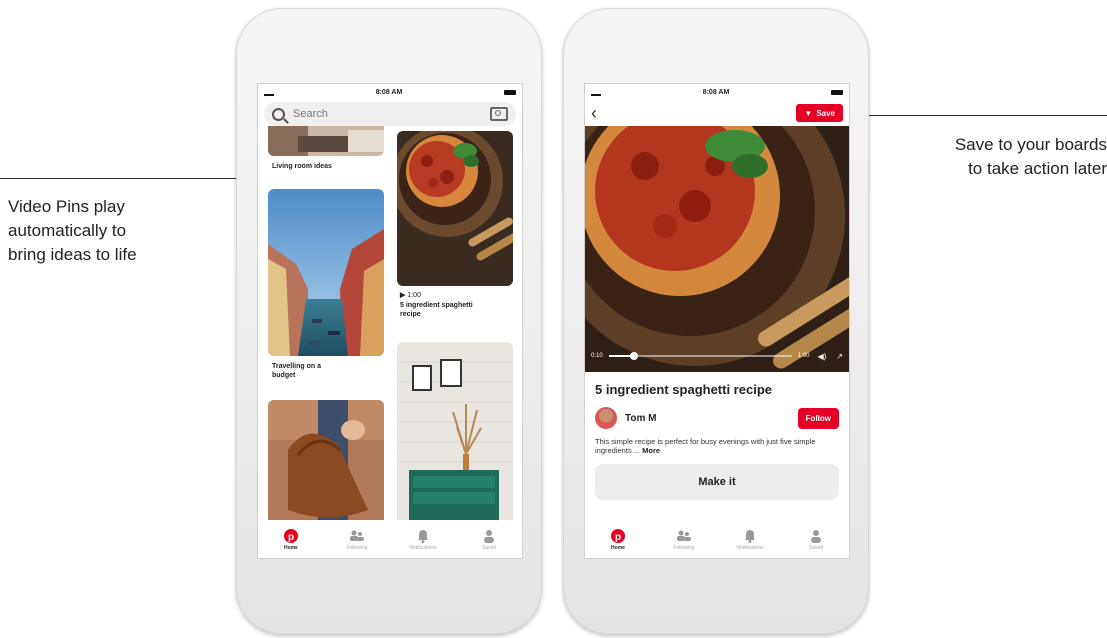 Image resolution: width=1107 pixels, height=638 pixels. Describe the element at coordinates (825, 113) in the screenshot. I see `save-label: Save` at that location.